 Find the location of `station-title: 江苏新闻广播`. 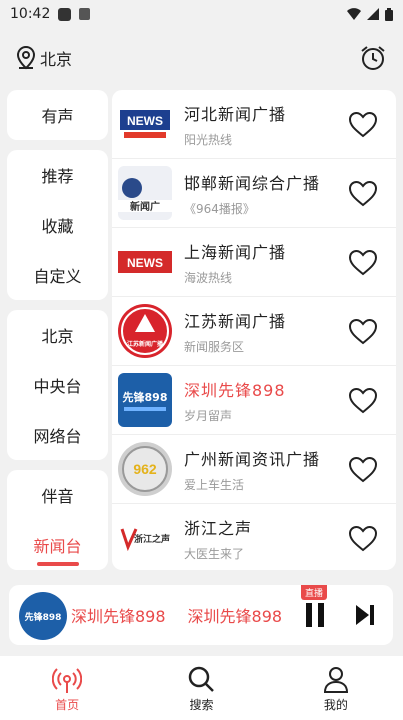

station-title: 江苏新闻广播 is located at coordinates (235, 321).